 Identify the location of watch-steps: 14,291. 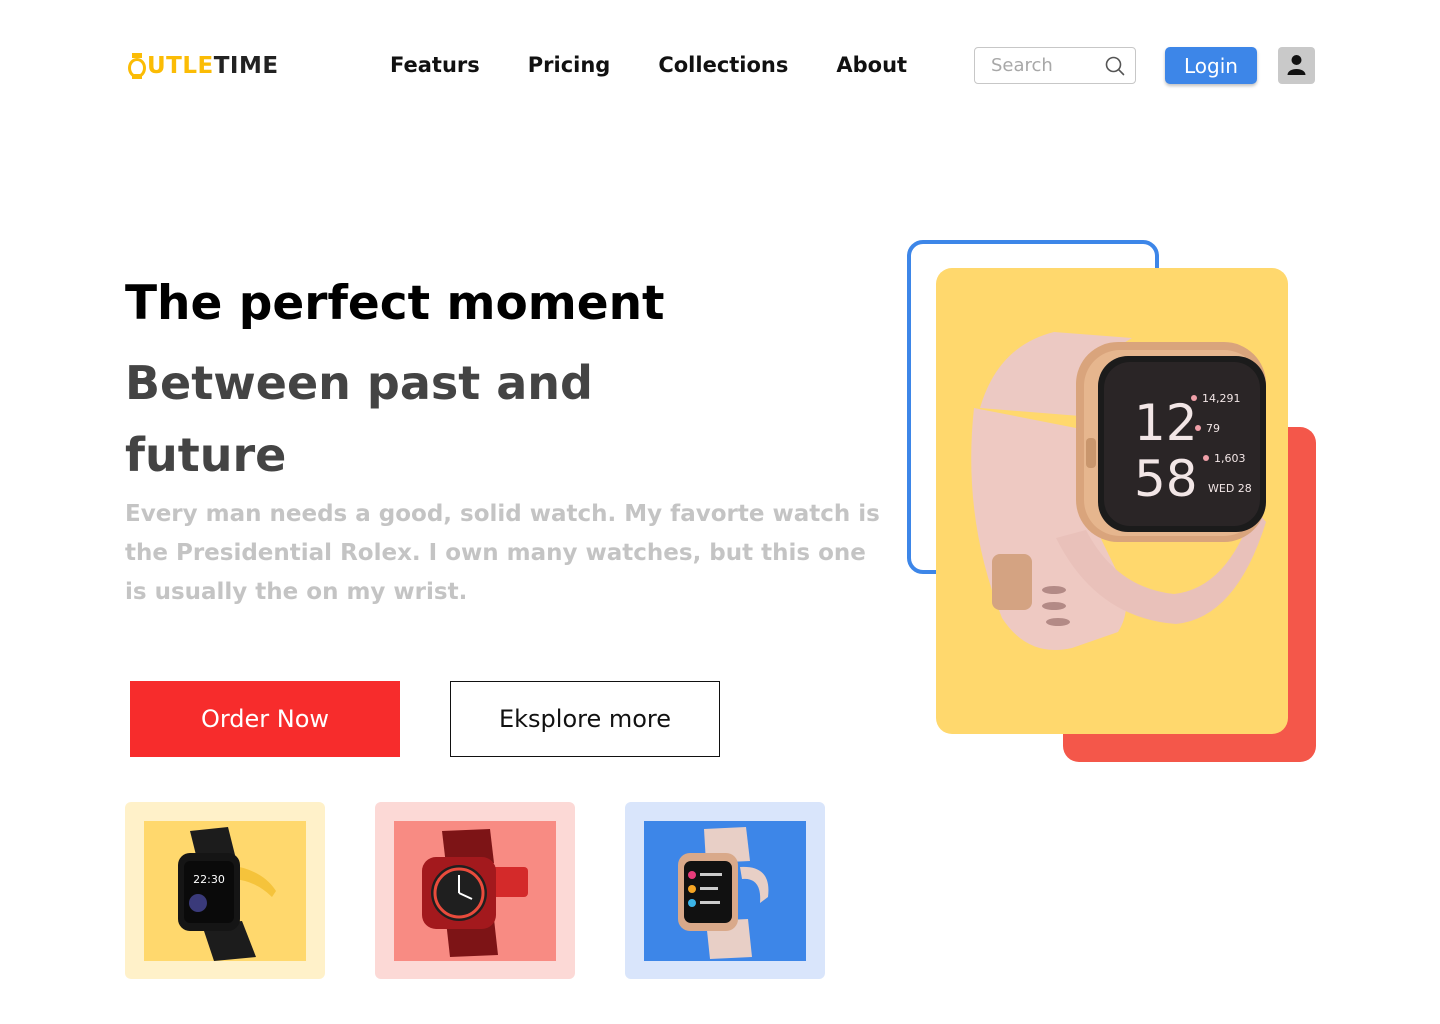
(1221, 398).